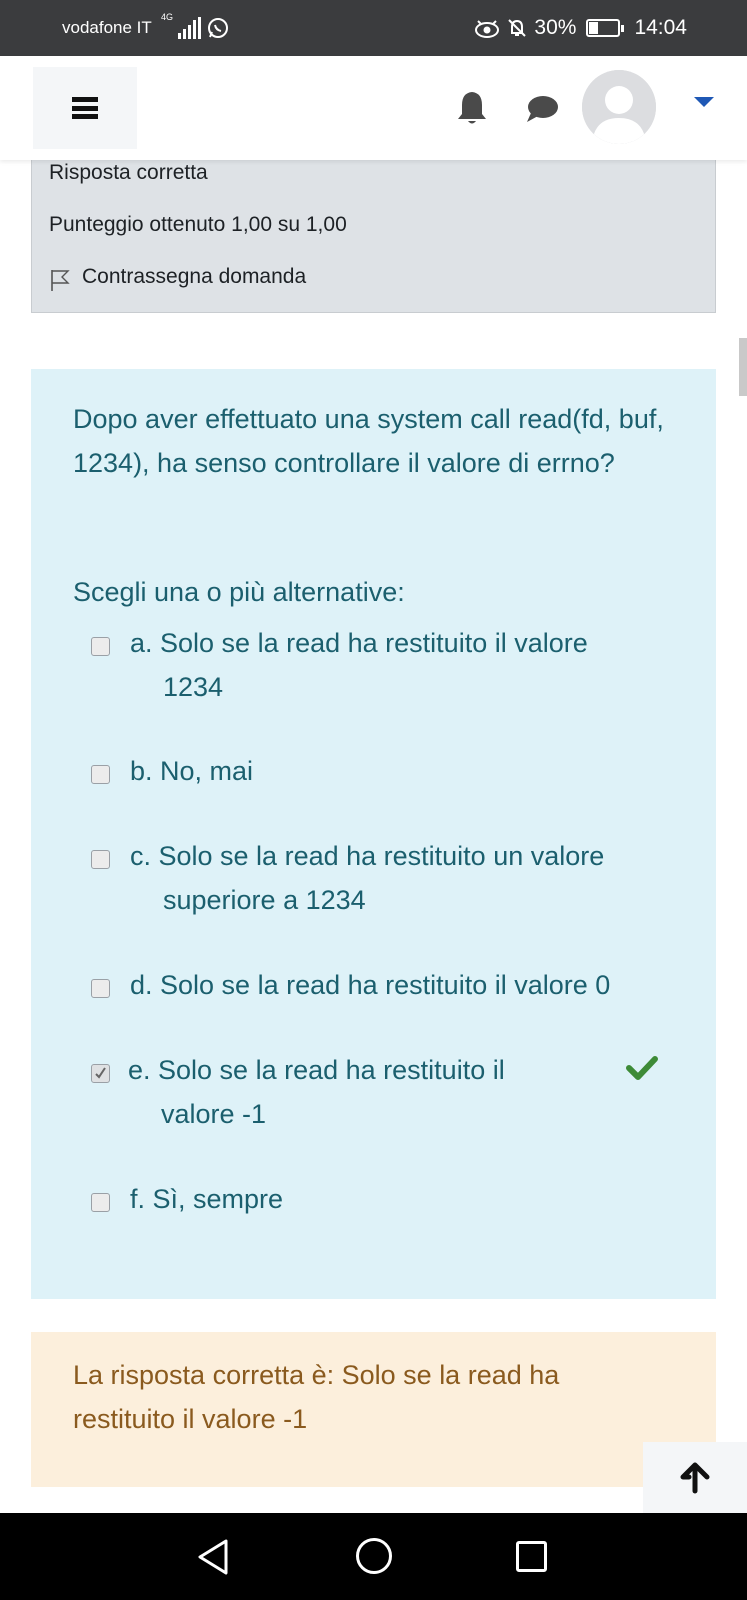 The image size is (747, 1600). I want to click on signal-icon, so click(189, 28).